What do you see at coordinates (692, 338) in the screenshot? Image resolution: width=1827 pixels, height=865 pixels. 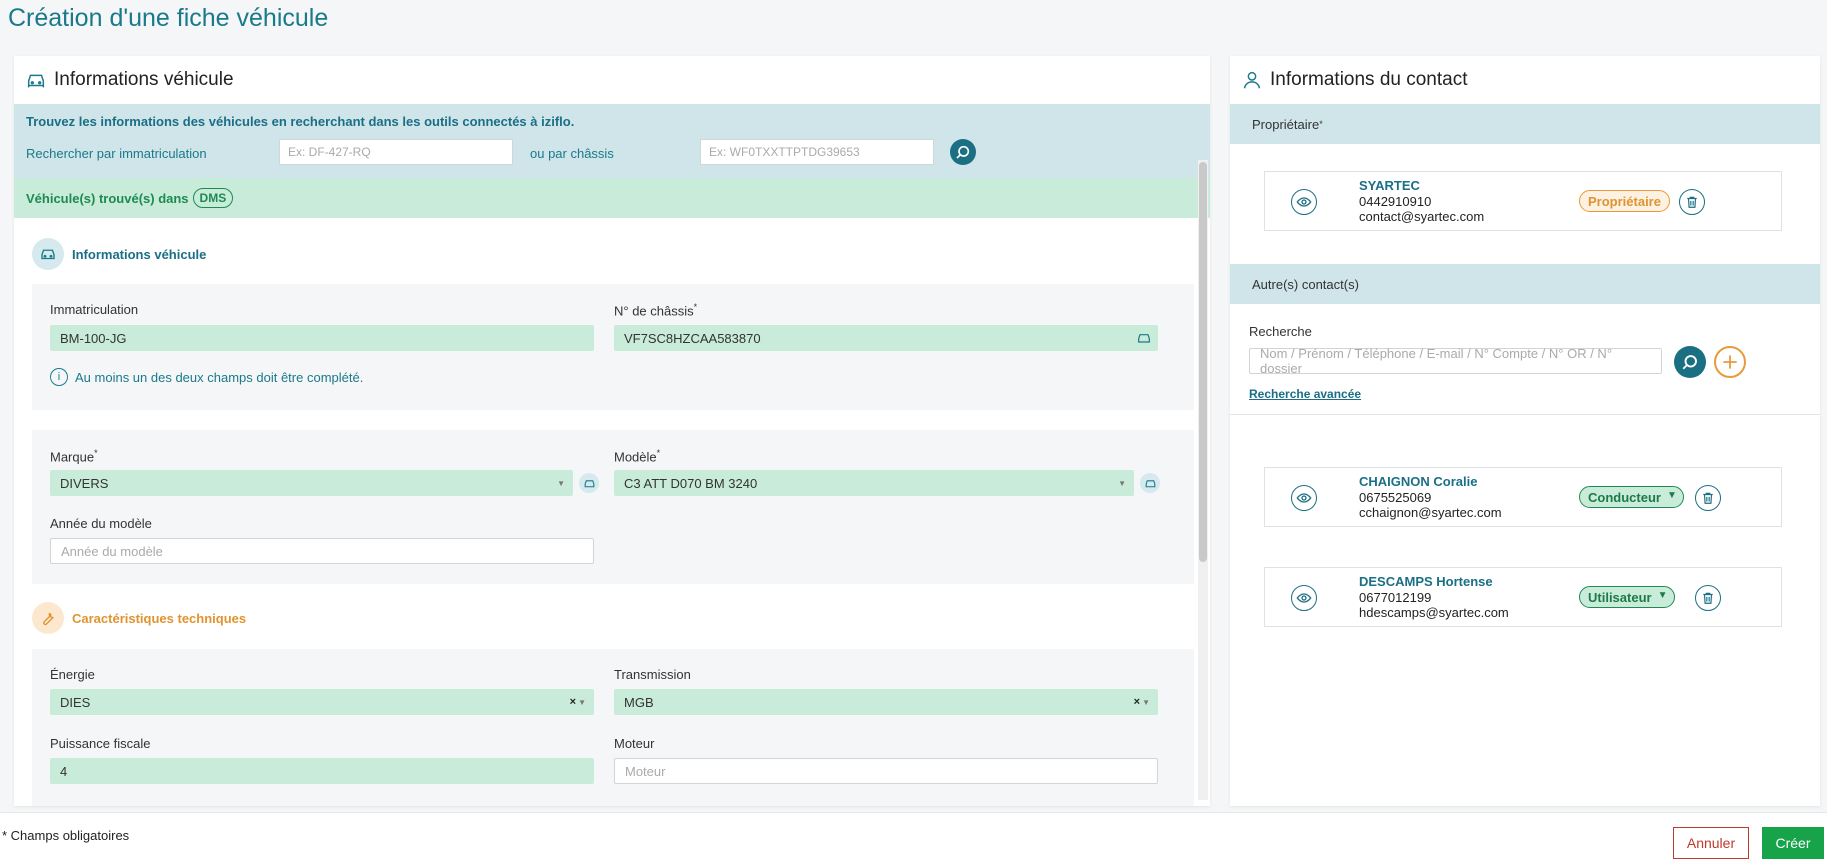 I see `chassis-value: VF7SC8HZCAA583870` at bounding box center [692, 338].